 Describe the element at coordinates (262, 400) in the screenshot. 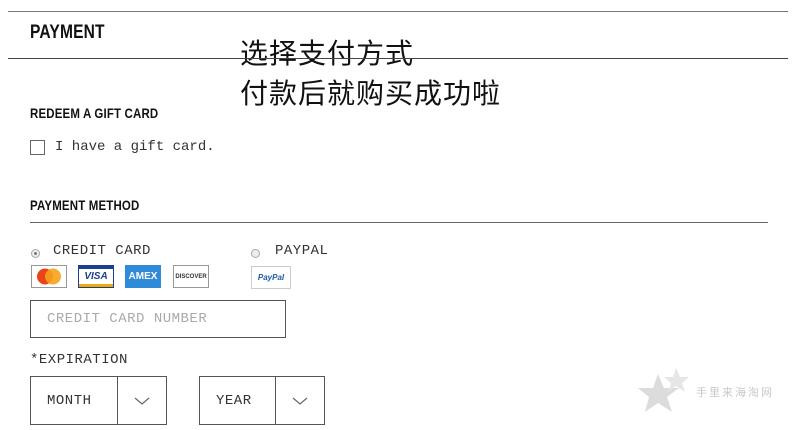

I see `expiration-year-select: YEAR` at that location.